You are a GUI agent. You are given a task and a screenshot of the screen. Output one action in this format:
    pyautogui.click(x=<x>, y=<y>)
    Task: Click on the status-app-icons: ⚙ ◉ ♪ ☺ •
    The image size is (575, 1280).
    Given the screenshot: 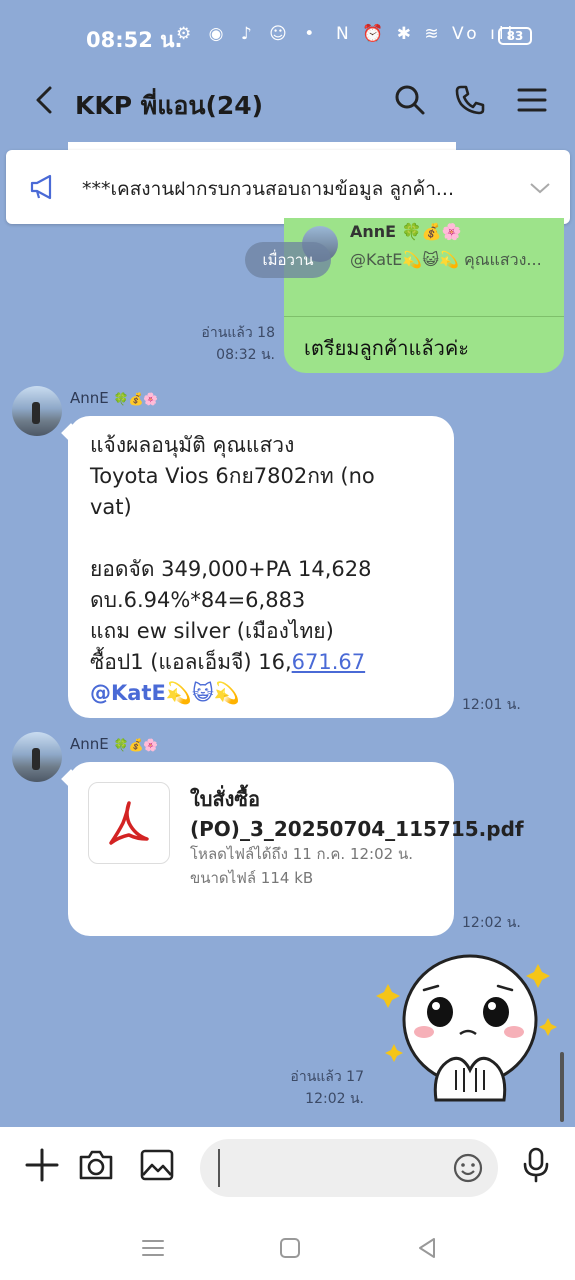 What is the action you would take?
    pyautogui.click(x=248, y=34)
    